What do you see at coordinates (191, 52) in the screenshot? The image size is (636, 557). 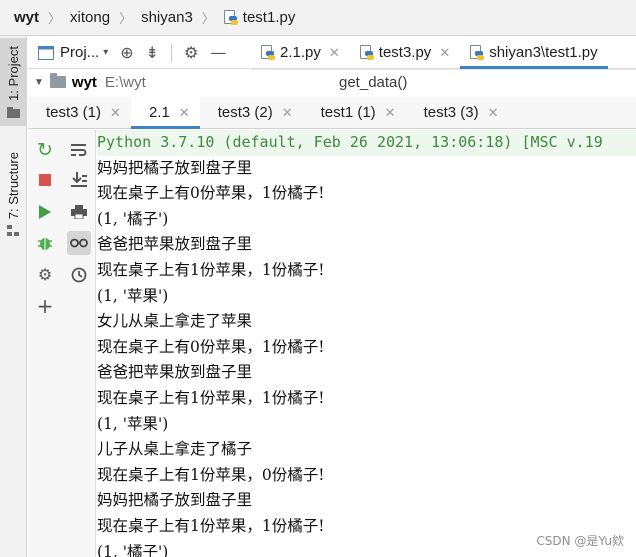 I see `gear-icon: ⚙` at bounding box center [191, 52].